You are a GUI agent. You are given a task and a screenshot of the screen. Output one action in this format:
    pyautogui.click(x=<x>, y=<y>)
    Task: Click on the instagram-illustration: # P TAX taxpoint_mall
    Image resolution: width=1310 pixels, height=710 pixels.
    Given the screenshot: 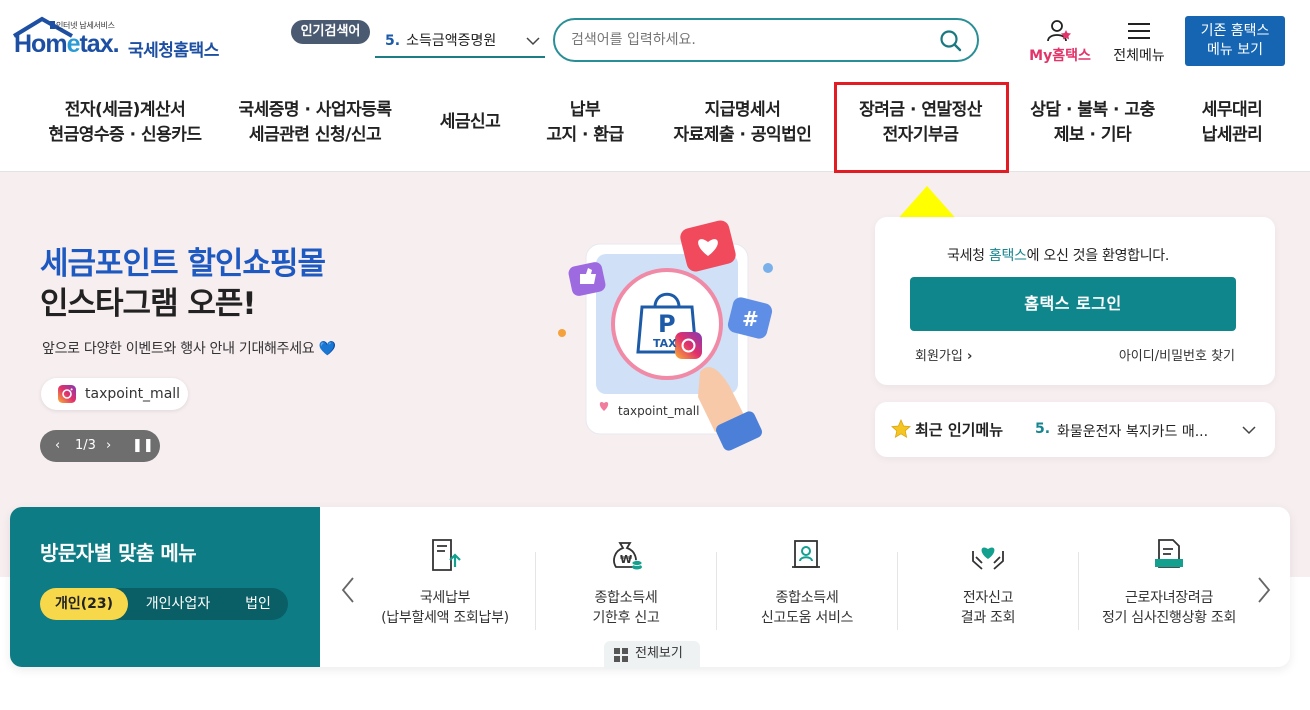 What is the action you would take?
    pyautogui.click(x=670, y=334)
    